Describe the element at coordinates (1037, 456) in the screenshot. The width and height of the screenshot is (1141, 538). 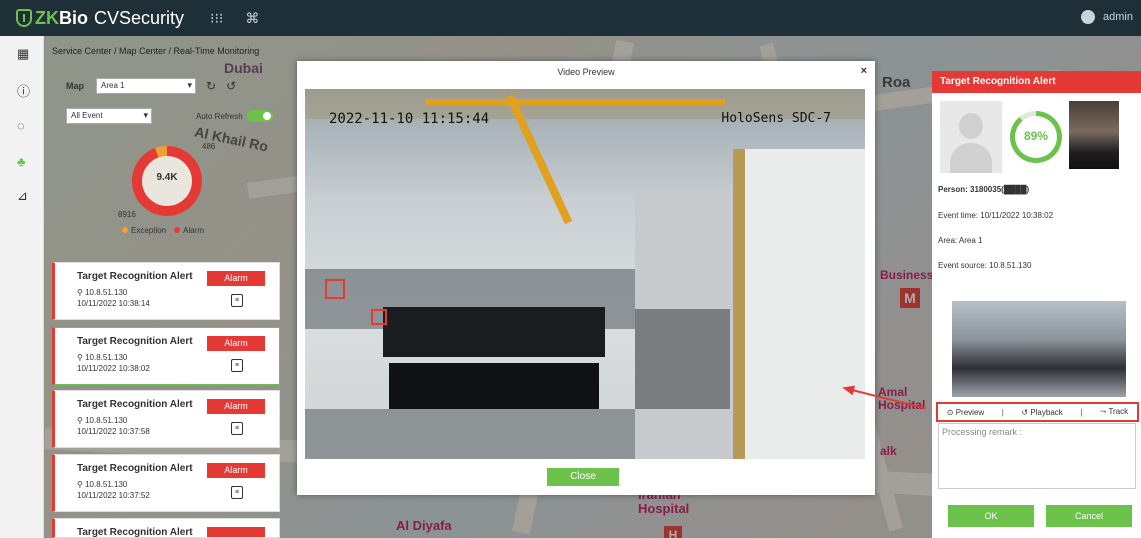
I see `processing-remark-input: Processing remark :` at that location.